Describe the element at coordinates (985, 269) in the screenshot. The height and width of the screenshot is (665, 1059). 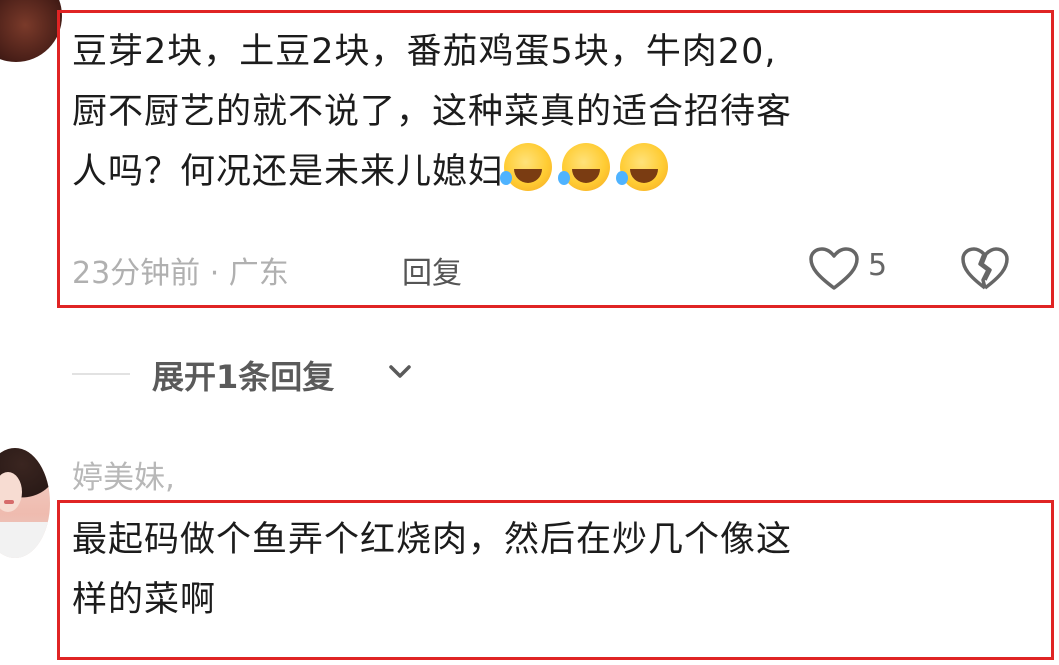
I see `broken-heart-icon` at that location.